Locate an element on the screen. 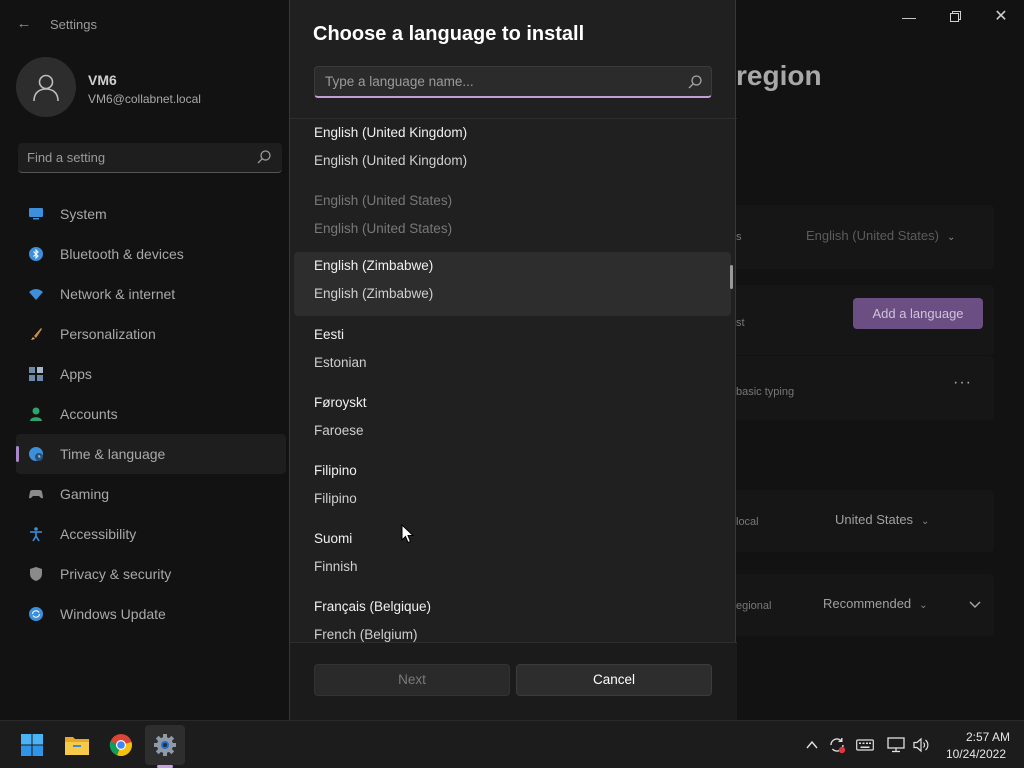 Image resolution: width=1024 pixels, height=768 pixels. language-native-name: Filipino is located at coordinates (335, 470).